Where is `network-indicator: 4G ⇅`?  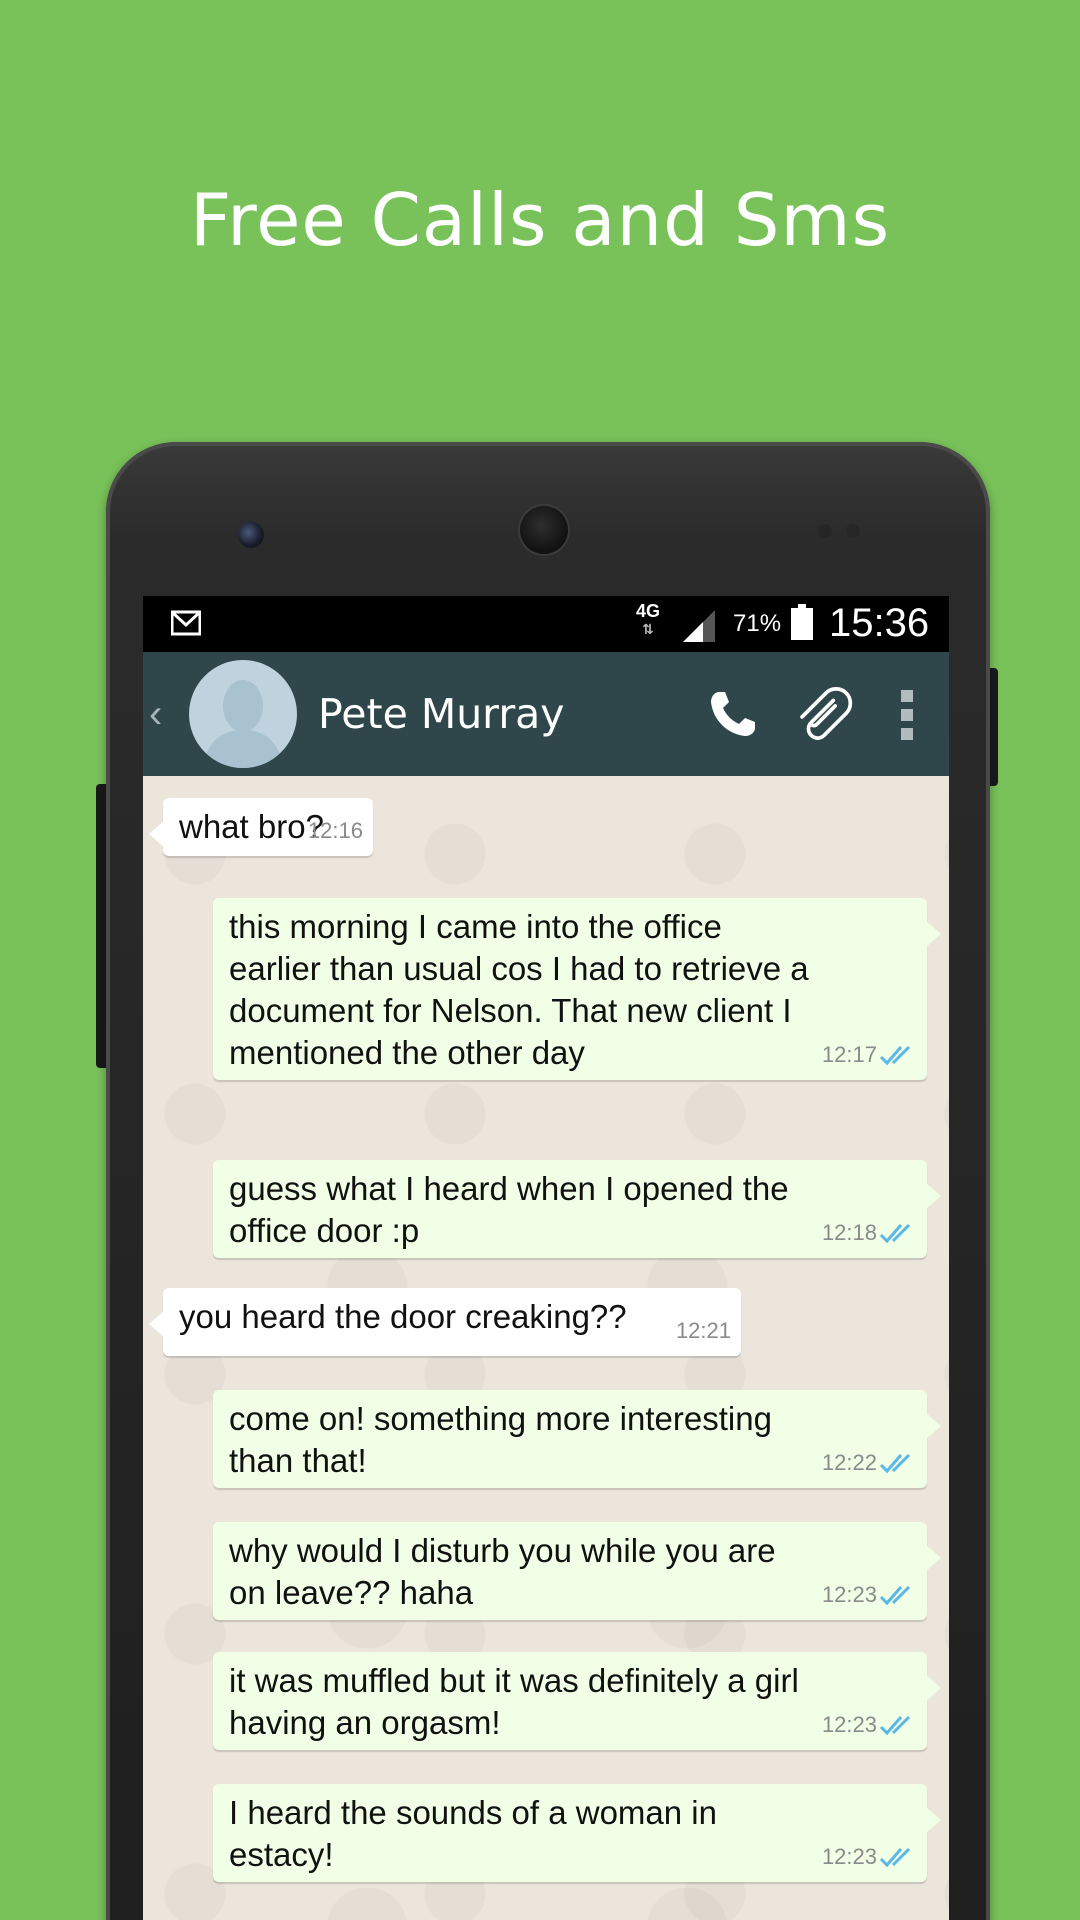 network-indicator: 4G ⇅ is located at coordinates (648, 620).